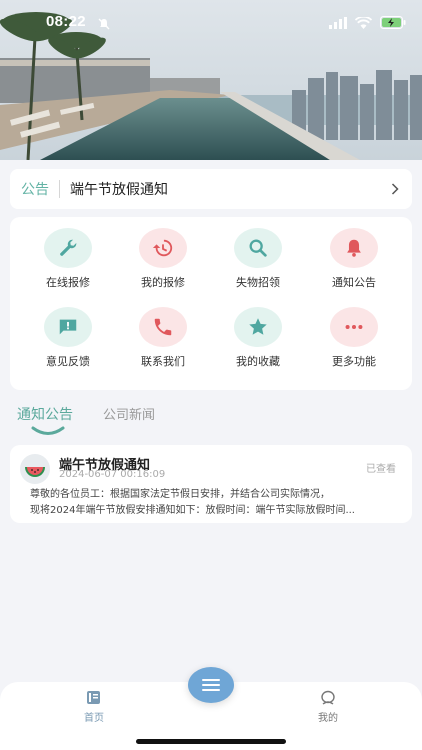 This screenshot has height=750, width=422. I want to click on news-date: 2024-06-07 00:16:09, so click(112, 474).